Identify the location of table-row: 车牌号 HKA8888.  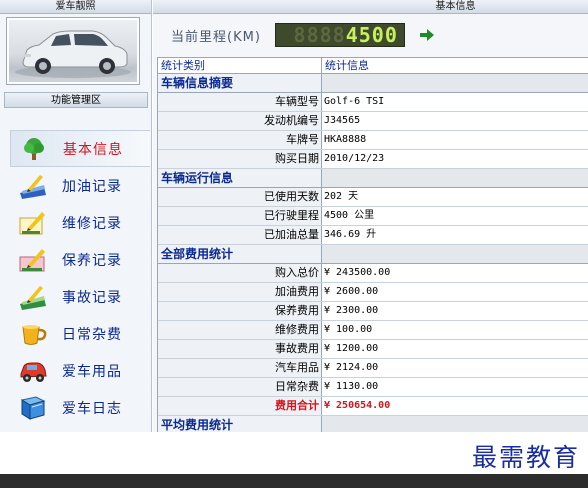
(373, 140).